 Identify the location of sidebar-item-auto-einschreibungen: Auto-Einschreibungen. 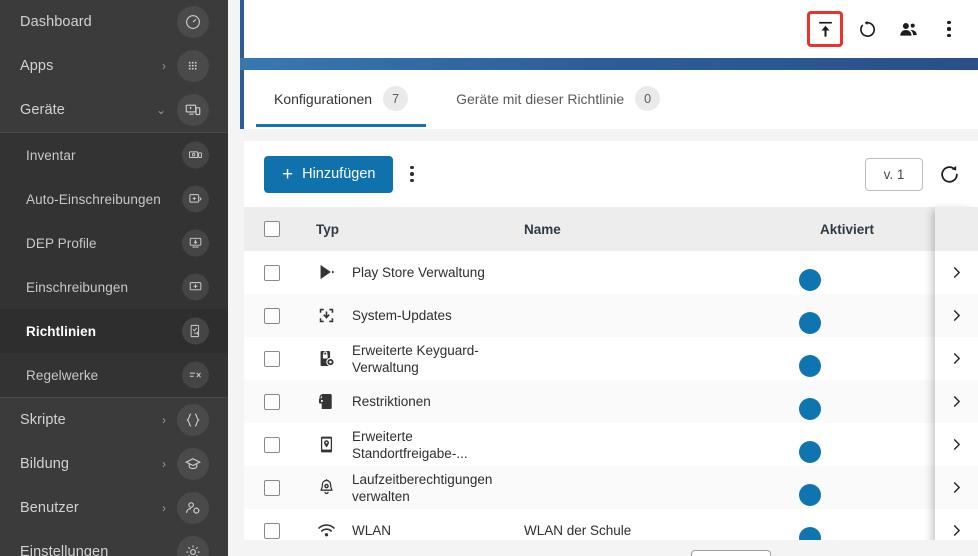
(114, 199).